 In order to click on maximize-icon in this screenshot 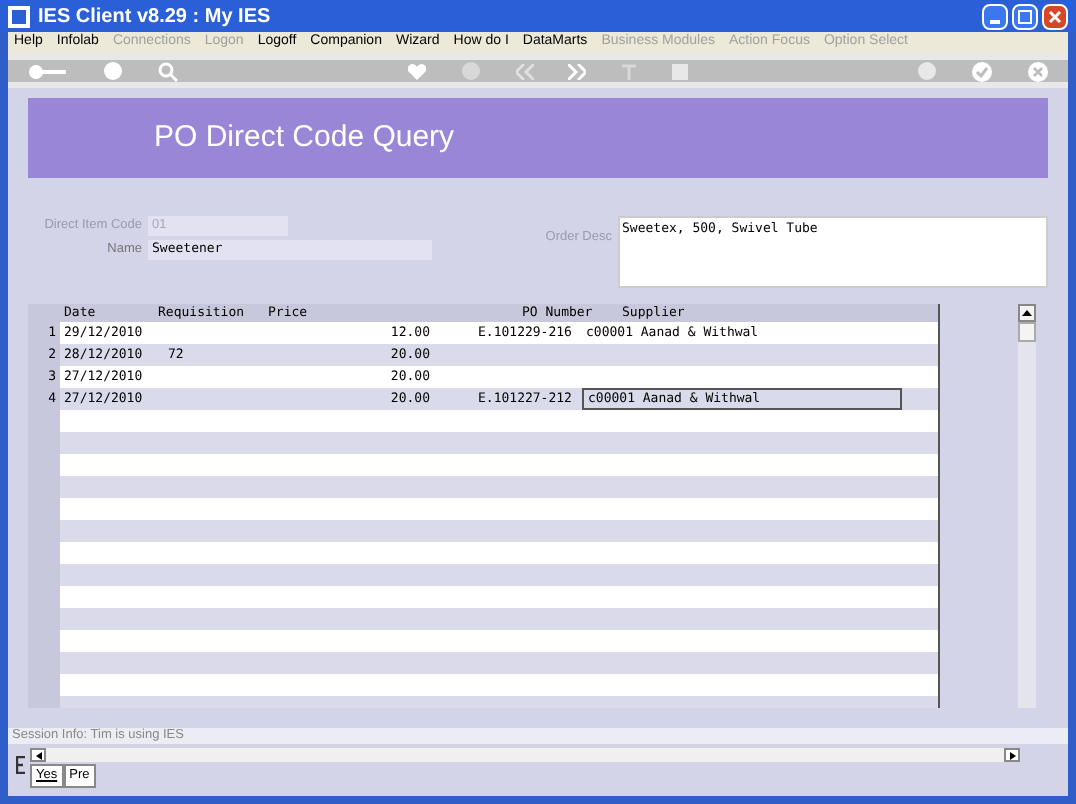, I will do `click(1025, 16)`.